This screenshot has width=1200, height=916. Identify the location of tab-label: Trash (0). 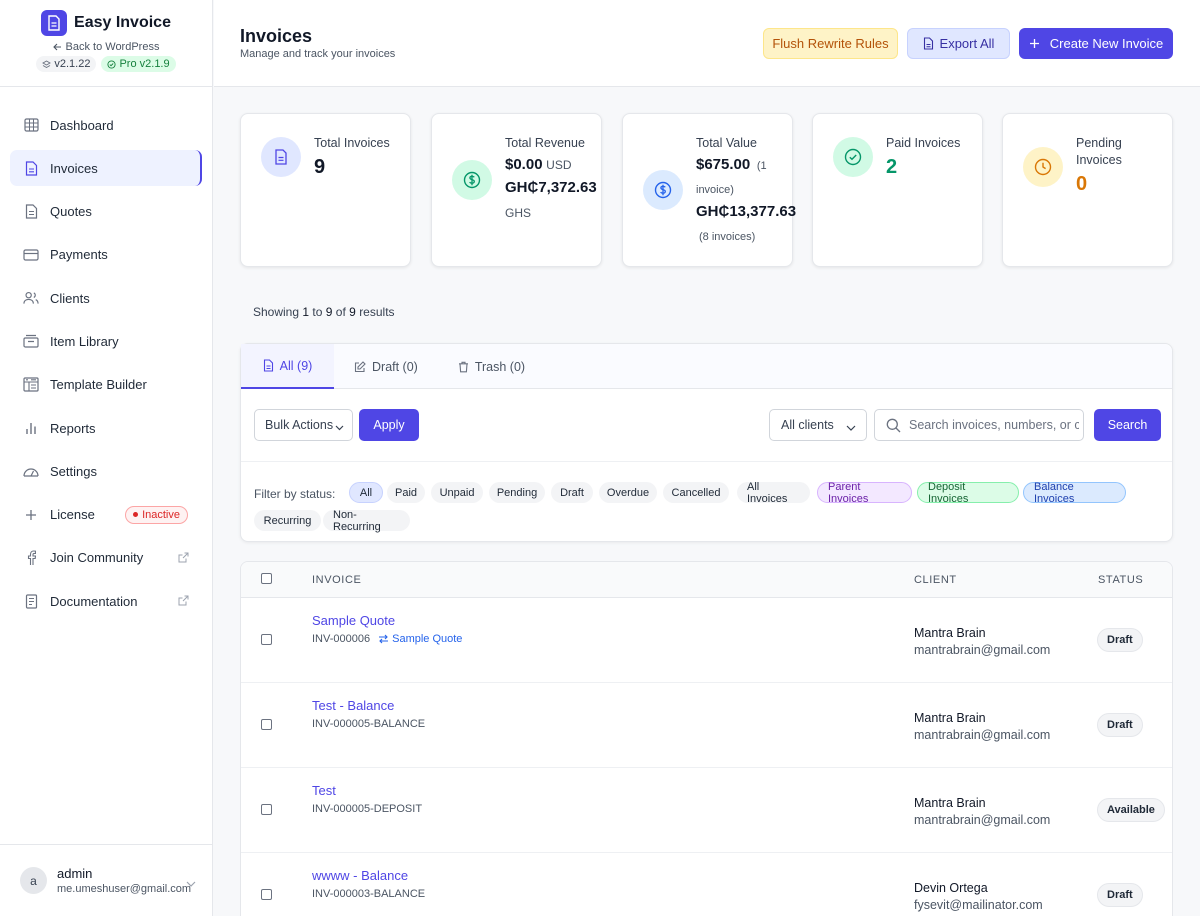
(500, 366).